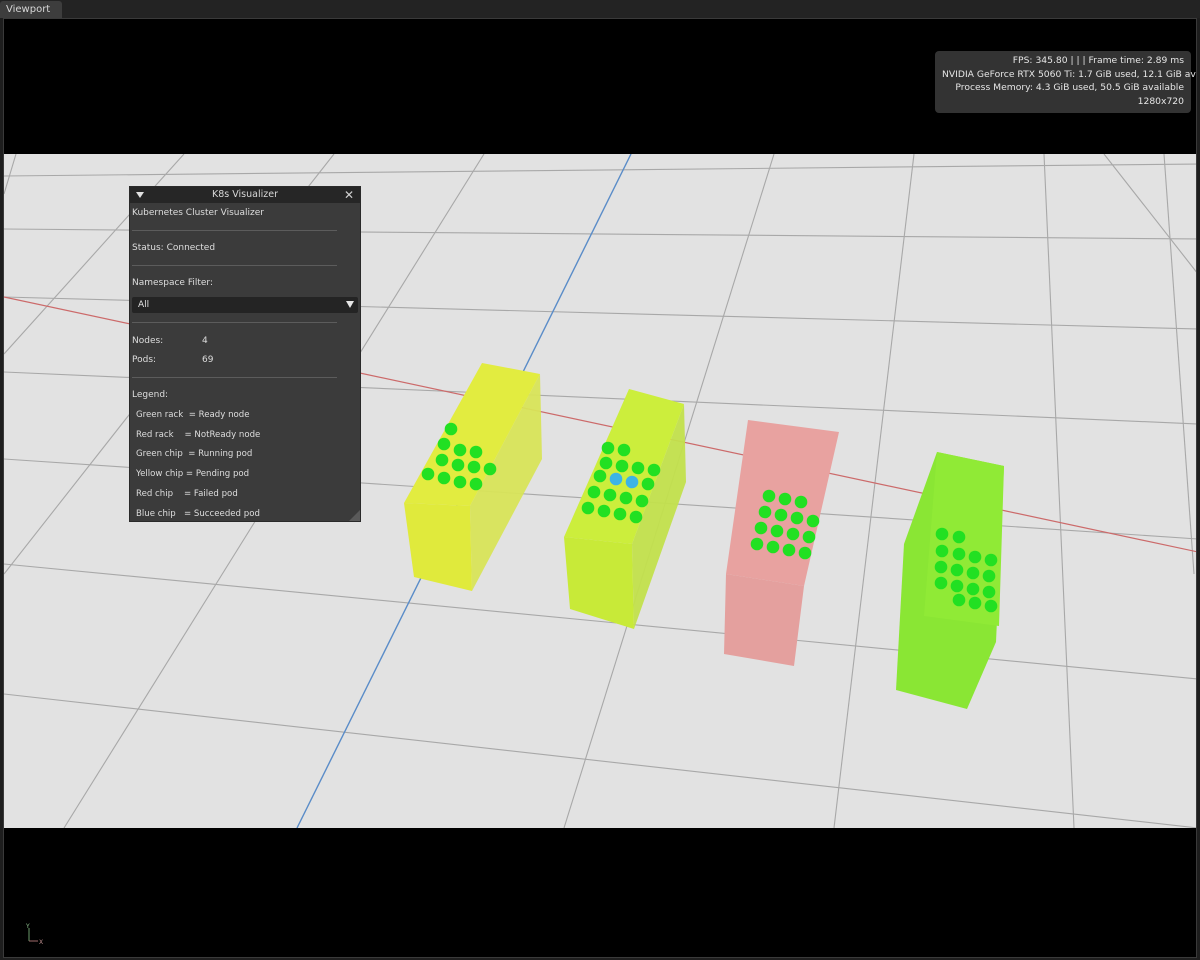 Image resolution: width=1200 pixels, height=960 pixels. Describe the element at coordinates (600, 9) in the screenshot. I see `tab-bar: Viewport` at that location.